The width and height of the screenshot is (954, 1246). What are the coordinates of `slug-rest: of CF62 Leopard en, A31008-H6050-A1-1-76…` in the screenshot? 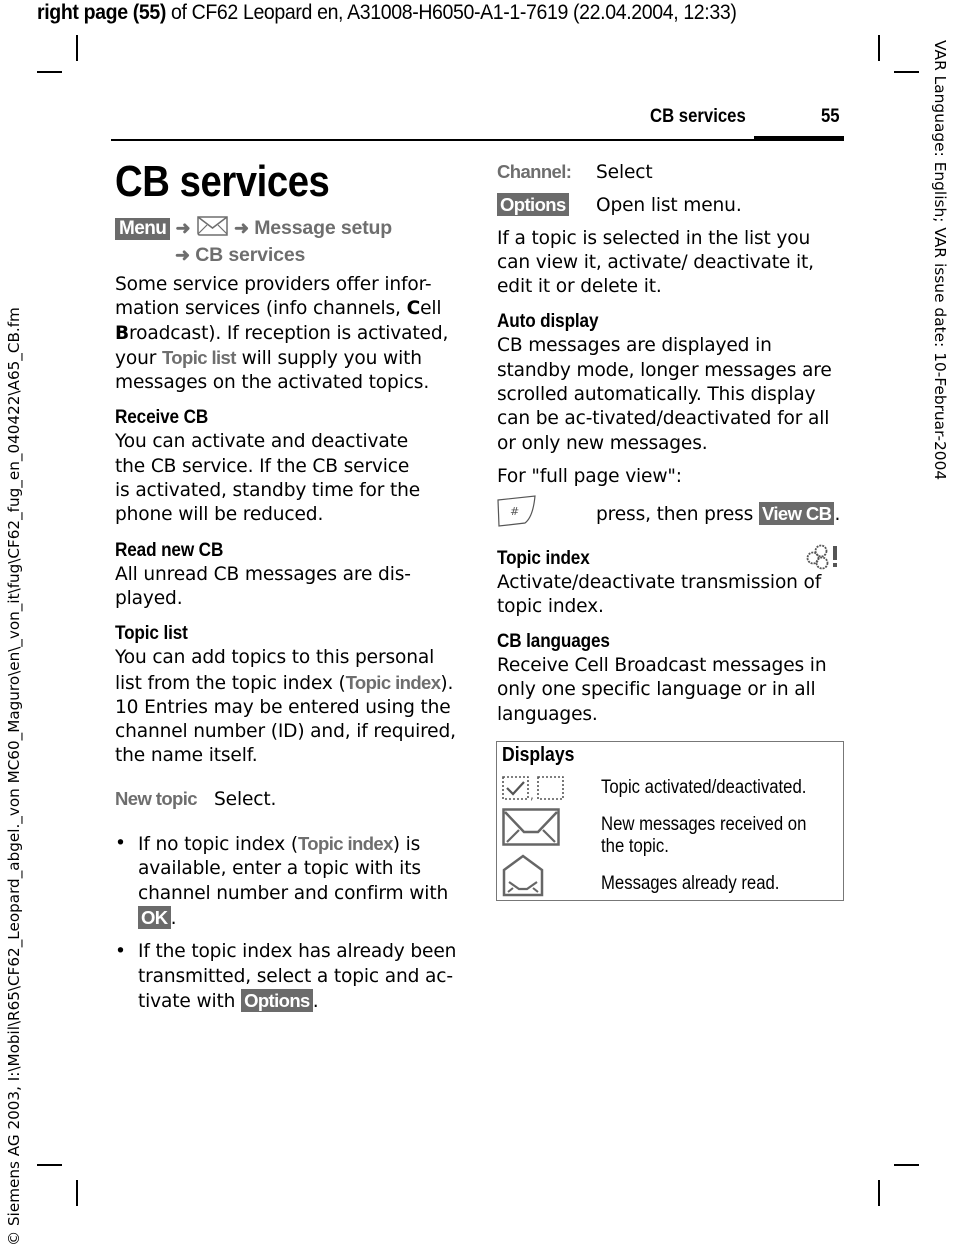 It's located at (451, 12).